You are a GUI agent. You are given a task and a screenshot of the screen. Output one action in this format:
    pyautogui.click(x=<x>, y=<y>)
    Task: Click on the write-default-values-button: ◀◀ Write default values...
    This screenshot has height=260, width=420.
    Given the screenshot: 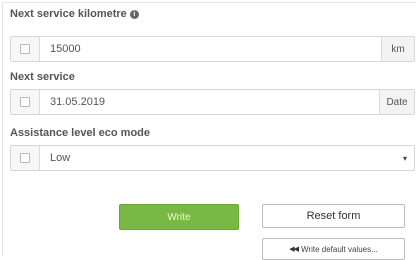 What is the action you would take?
    pyautogui.click(x=333, y=249)
    